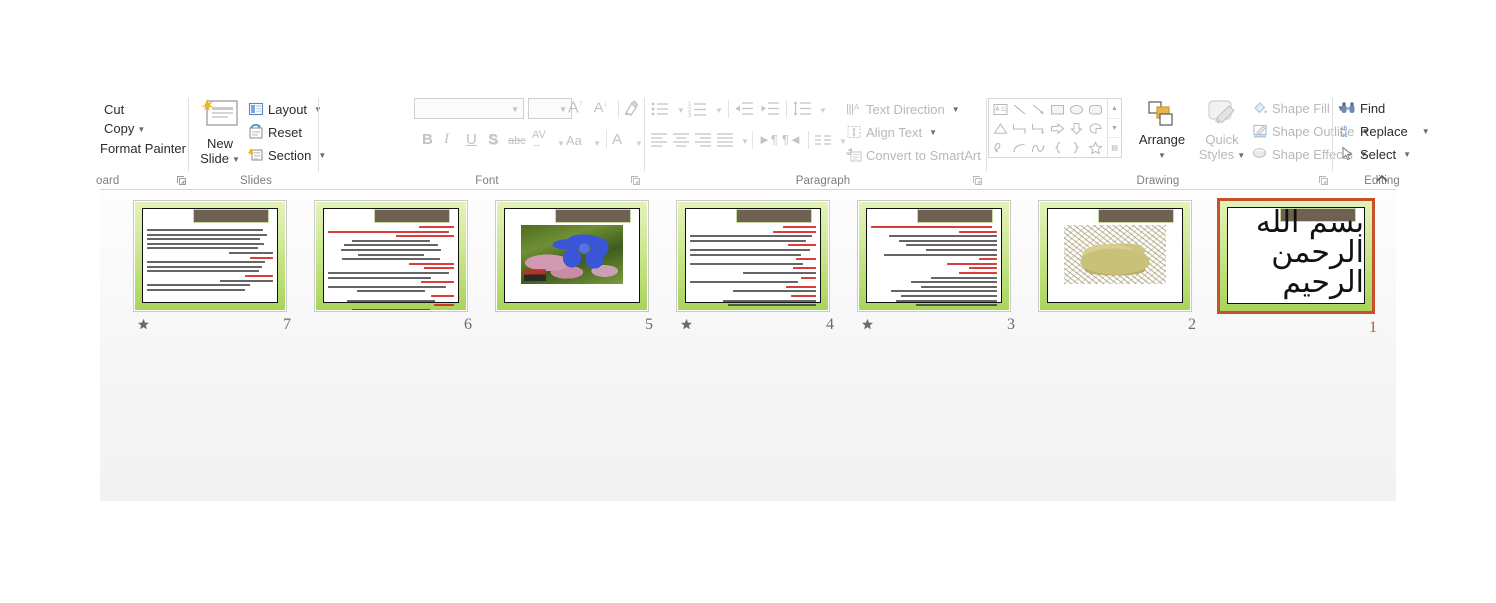 This screenshot has height=603, width=1496. Describe the element at coordinates (1095, 109) in the screenshot. I see `shape-rounded-rectangle` at that location.